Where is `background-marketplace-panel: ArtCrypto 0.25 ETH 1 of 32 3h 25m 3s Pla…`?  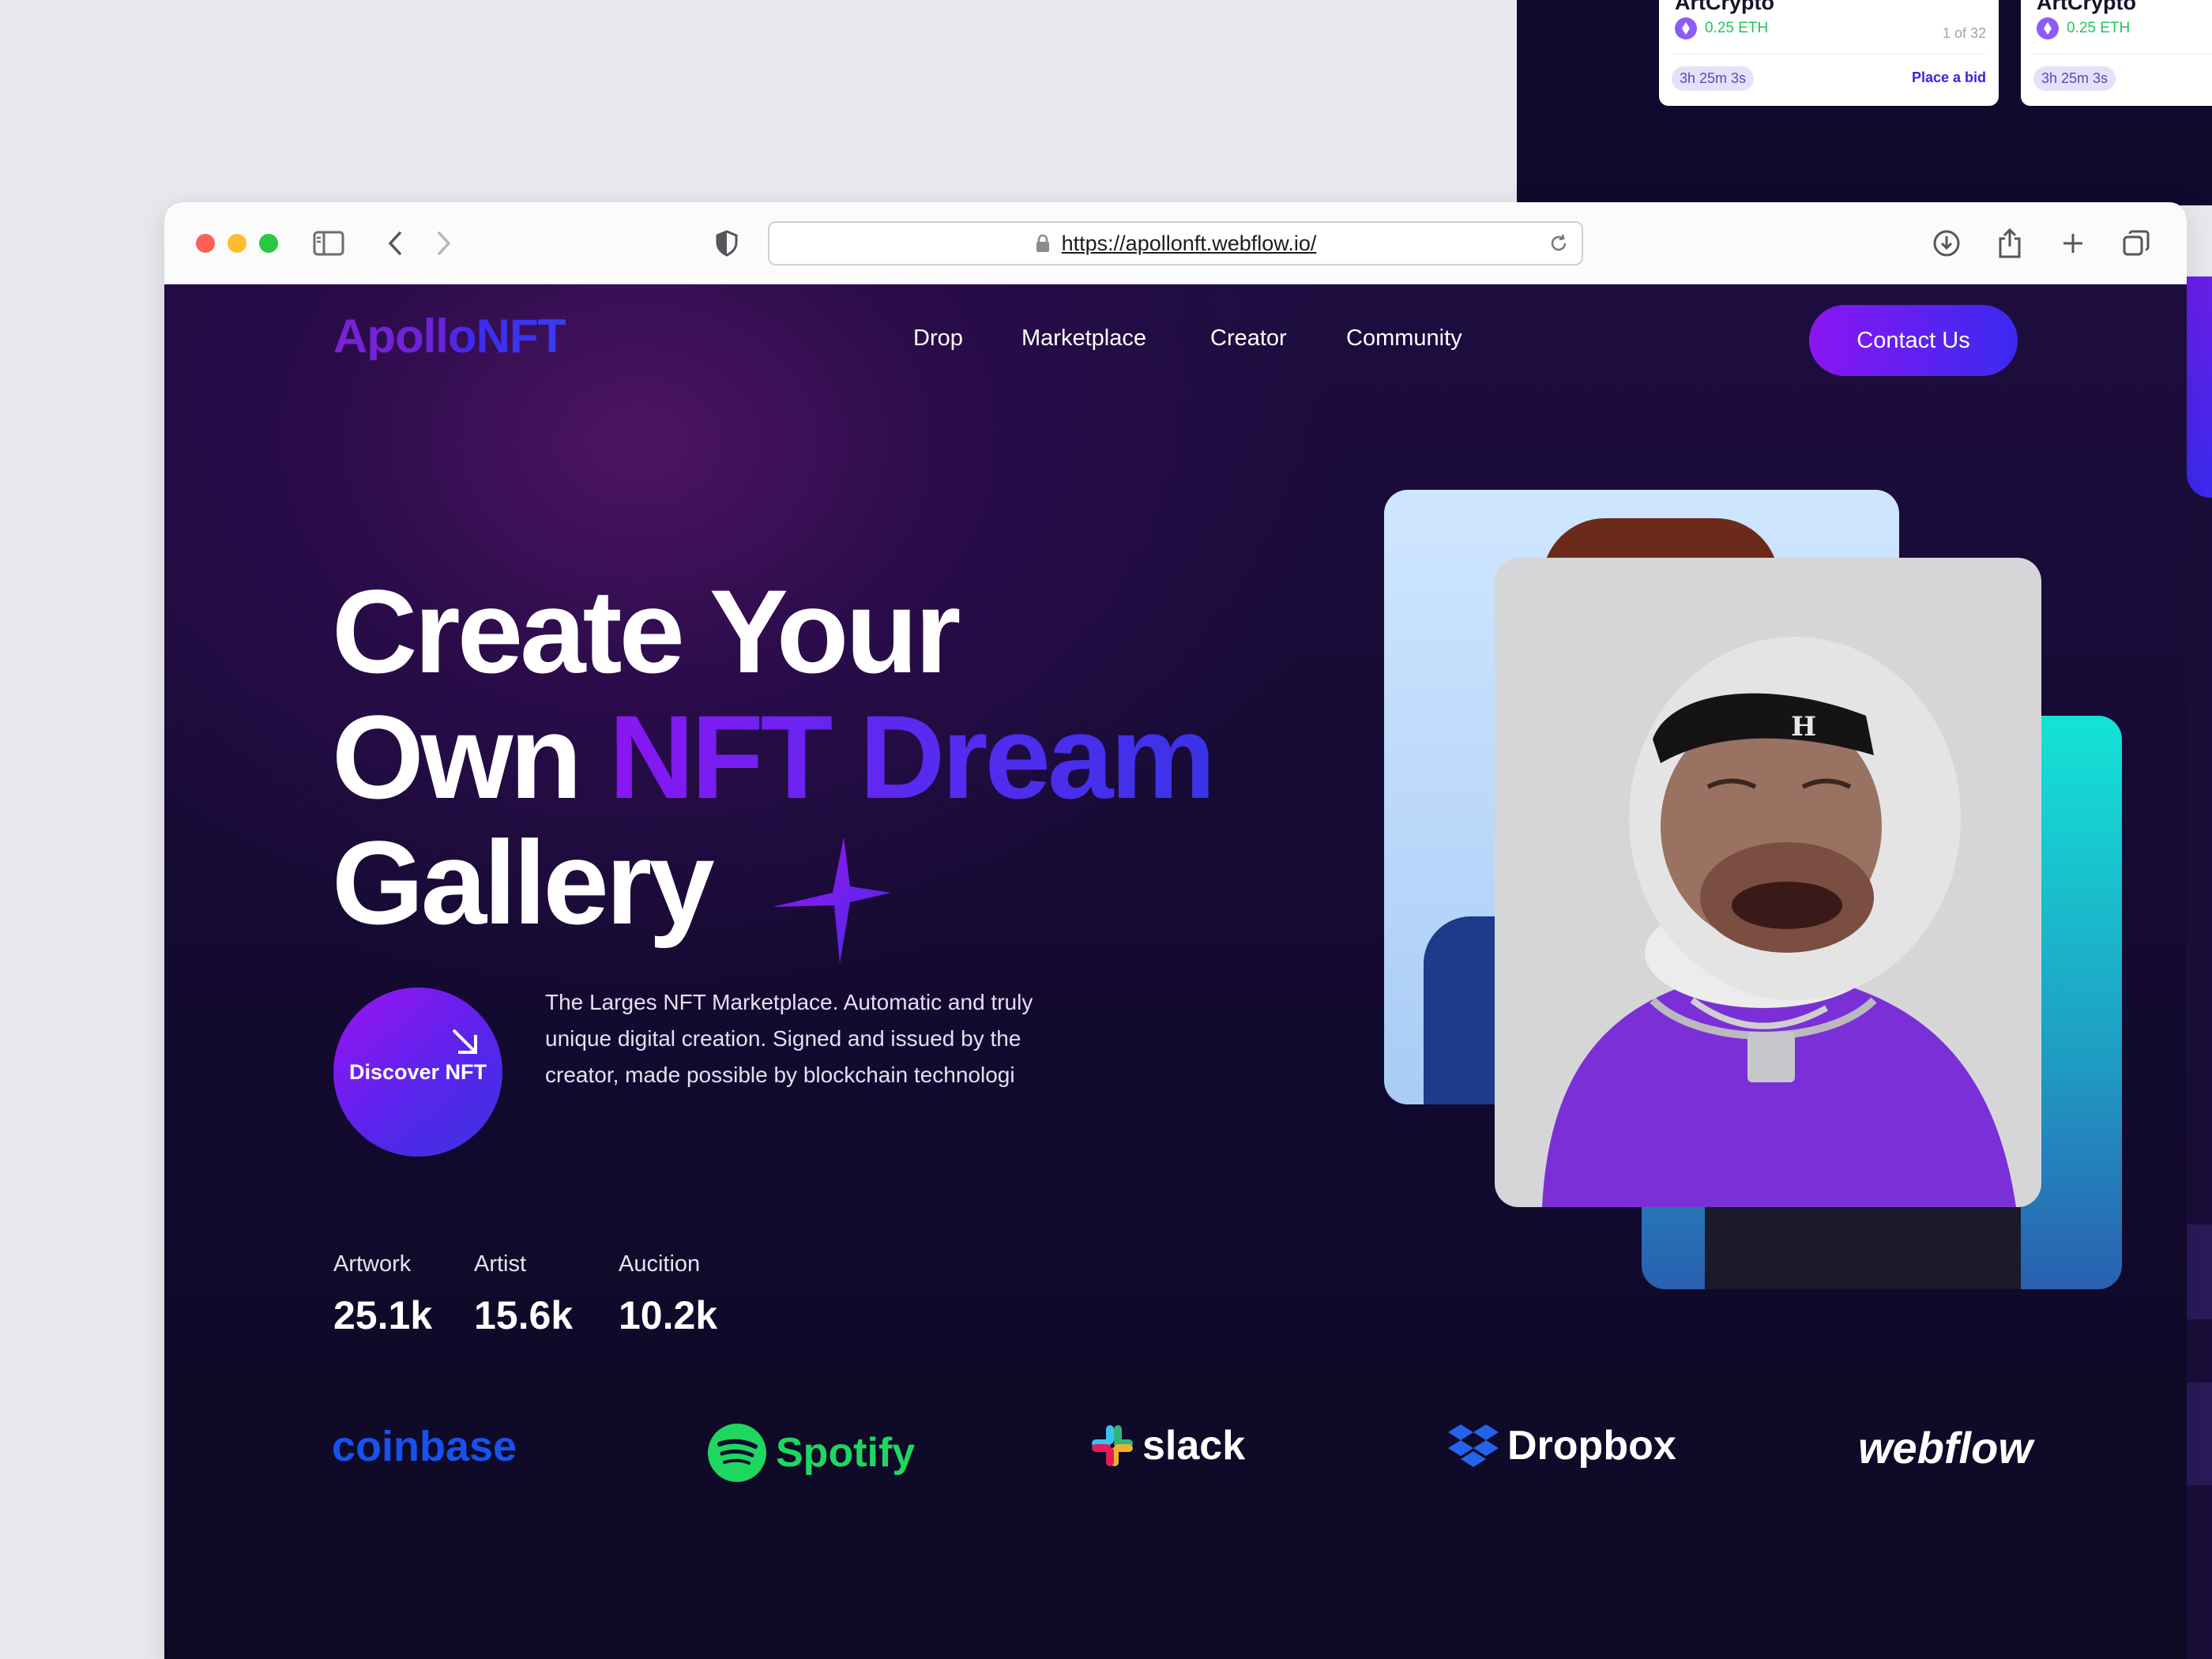 background-marketplace-panel: ArtCrypto 0.25 ETH 1 of 32 3h 25m 3s Pla… is located at coordinates (1865, 103).